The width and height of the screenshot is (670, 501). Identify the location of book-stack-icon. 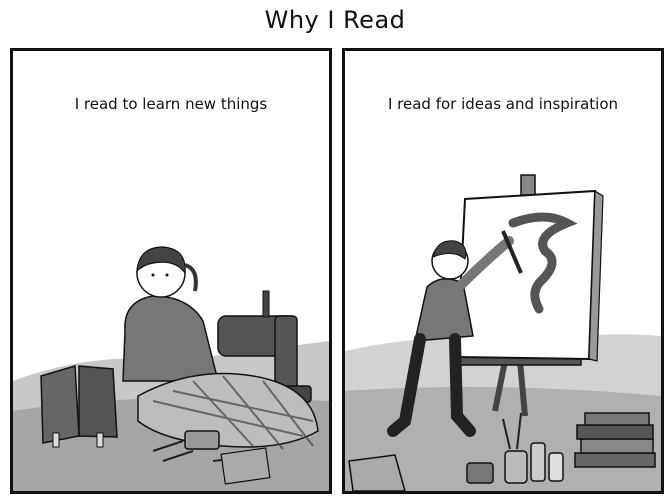
(615, 440).